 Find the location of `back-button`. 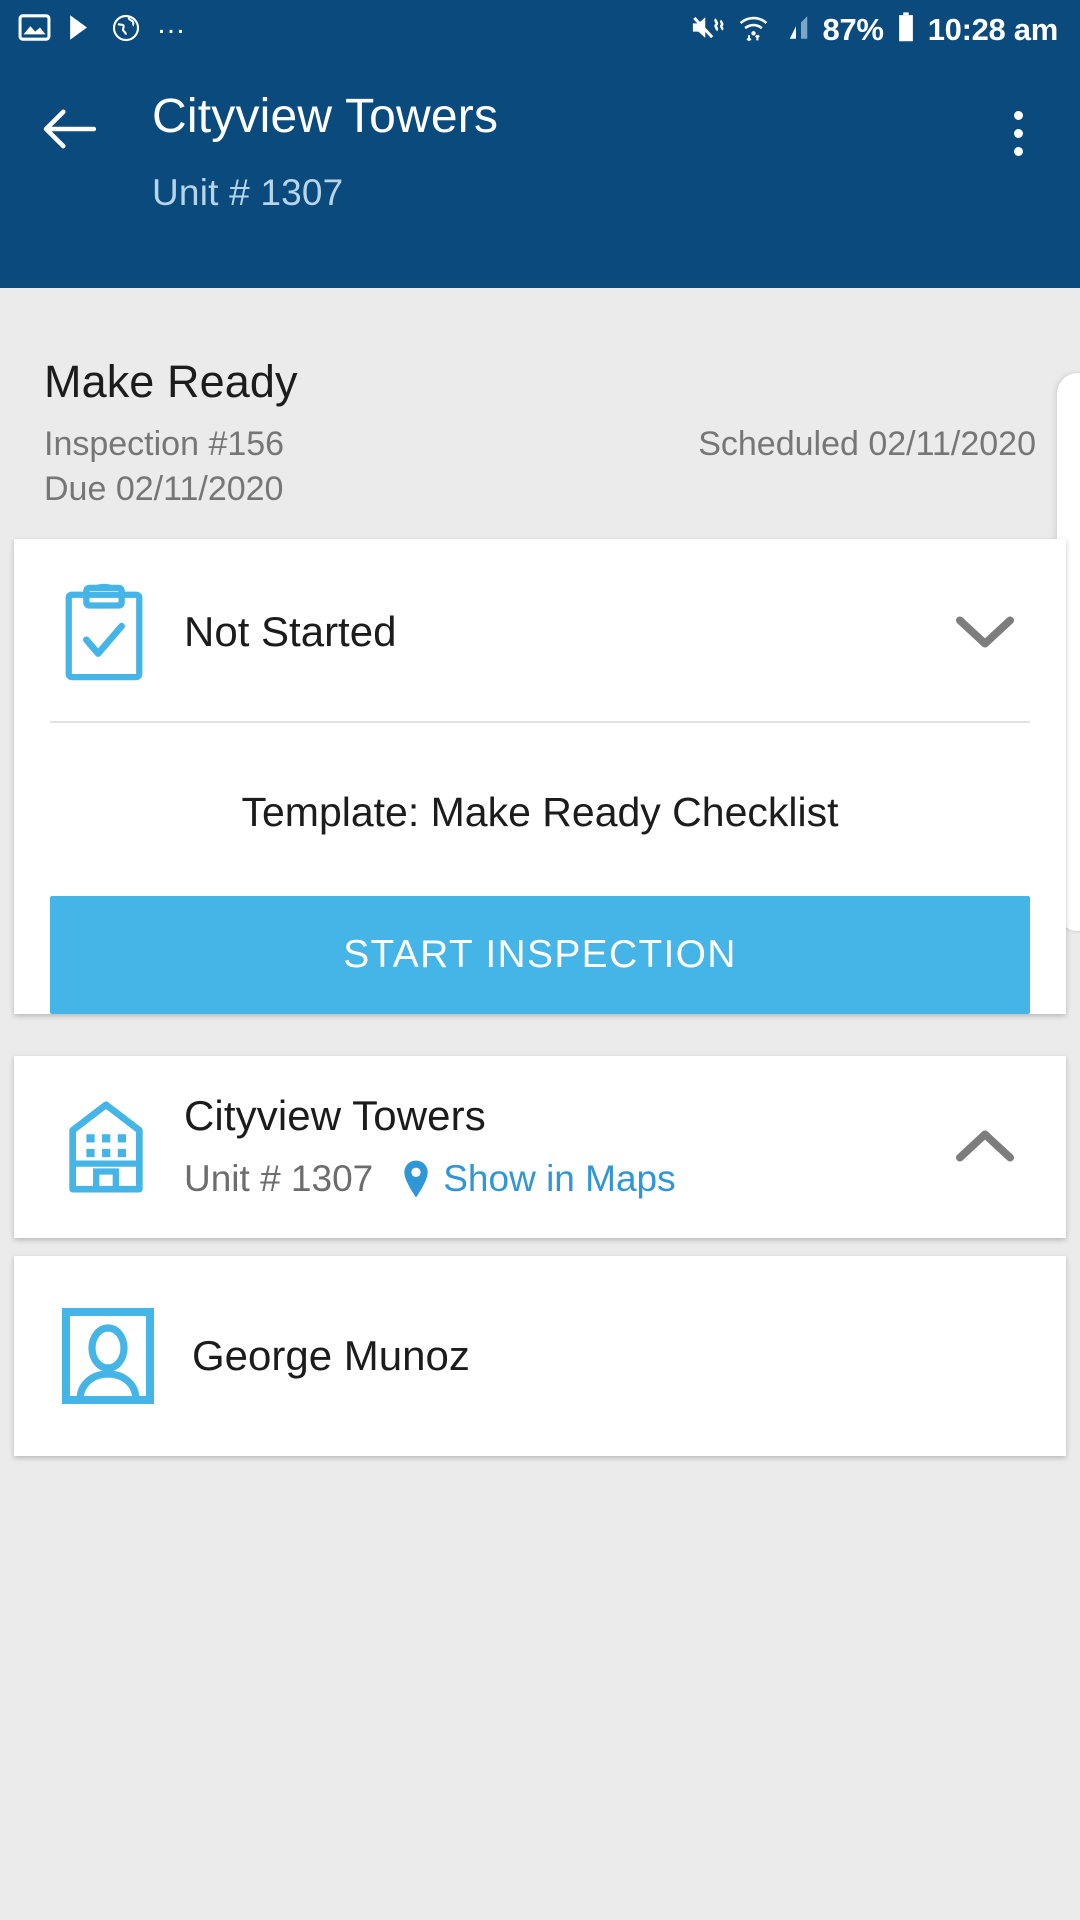

back-button is located at coordinates (69, 129).